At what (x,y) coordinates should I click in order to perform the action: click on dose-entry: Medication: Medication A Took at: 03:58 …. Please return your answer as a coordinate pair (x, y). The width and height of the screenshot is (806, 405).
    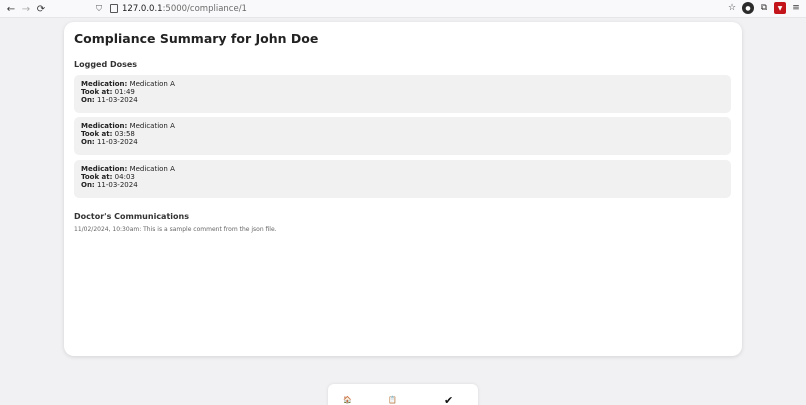
    Looking at the image, I should click on (402, 136).